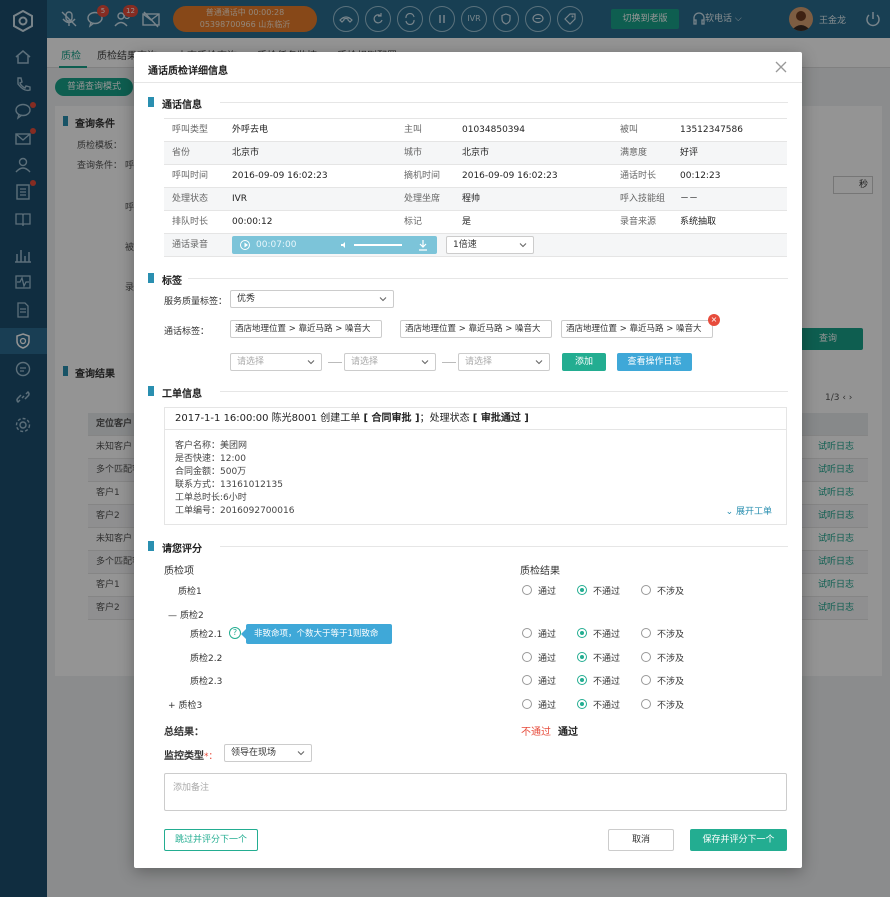  Describe the element at coordinates (584, 362) in the screenshot. I see `add-tag-button: 添加` at that location.